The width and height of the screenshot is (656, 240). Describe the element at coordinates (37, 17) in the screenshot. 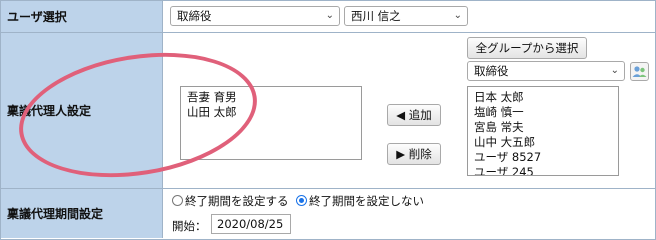

I see `user-select-label: ユーザ選択` at that location.